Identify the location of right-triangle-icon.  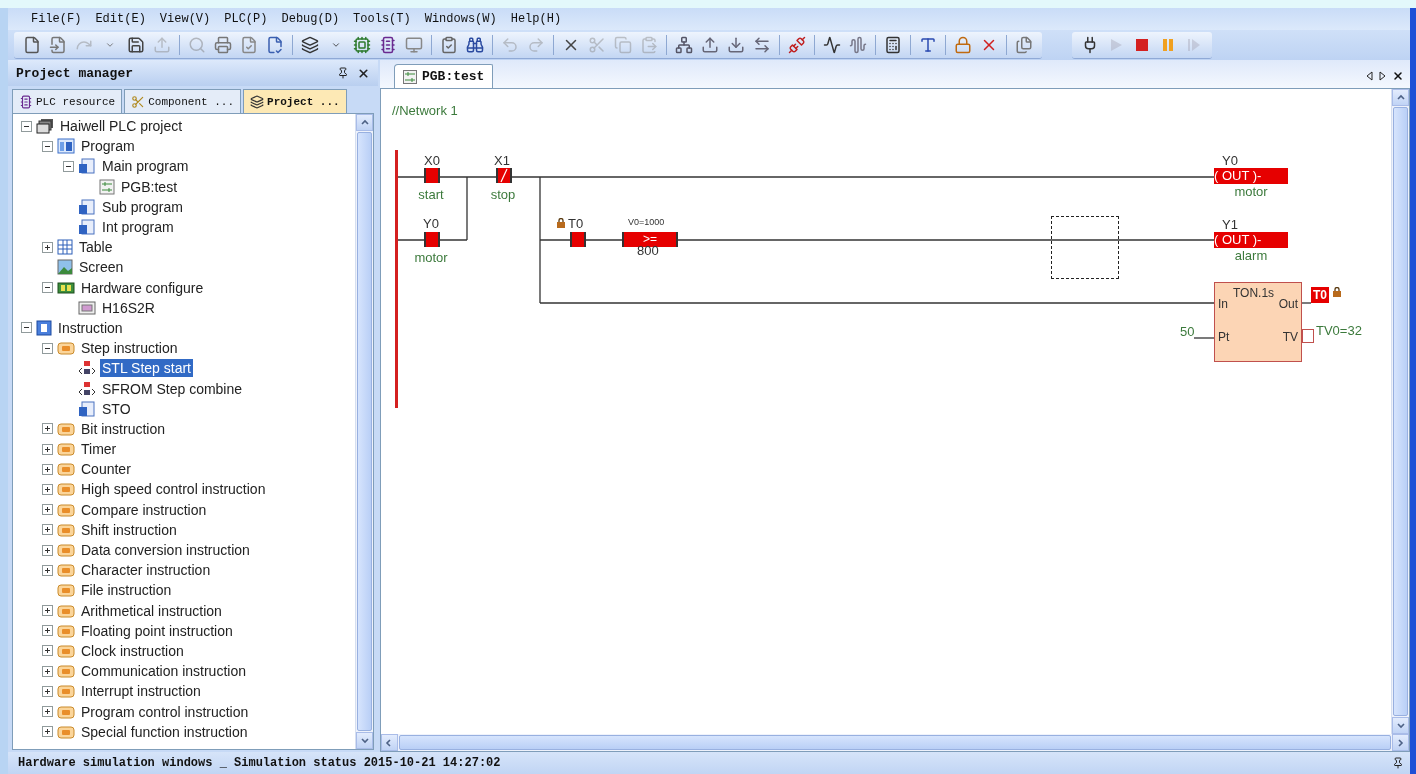
(1382, 76).